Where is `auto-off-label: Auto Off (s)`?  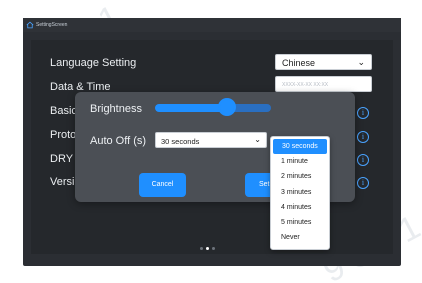 auto-off-label: Auto Off (s) is located at coordinates (118, 141).